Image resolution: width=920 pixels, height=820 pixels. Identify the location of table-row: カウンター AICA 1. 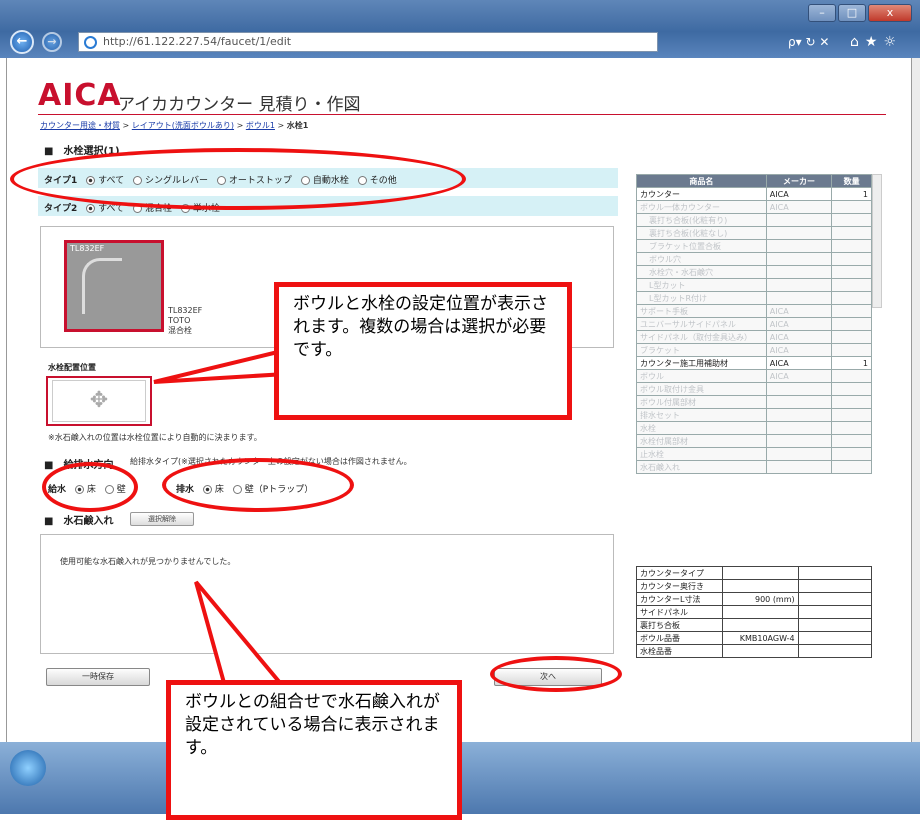
(754, 194).